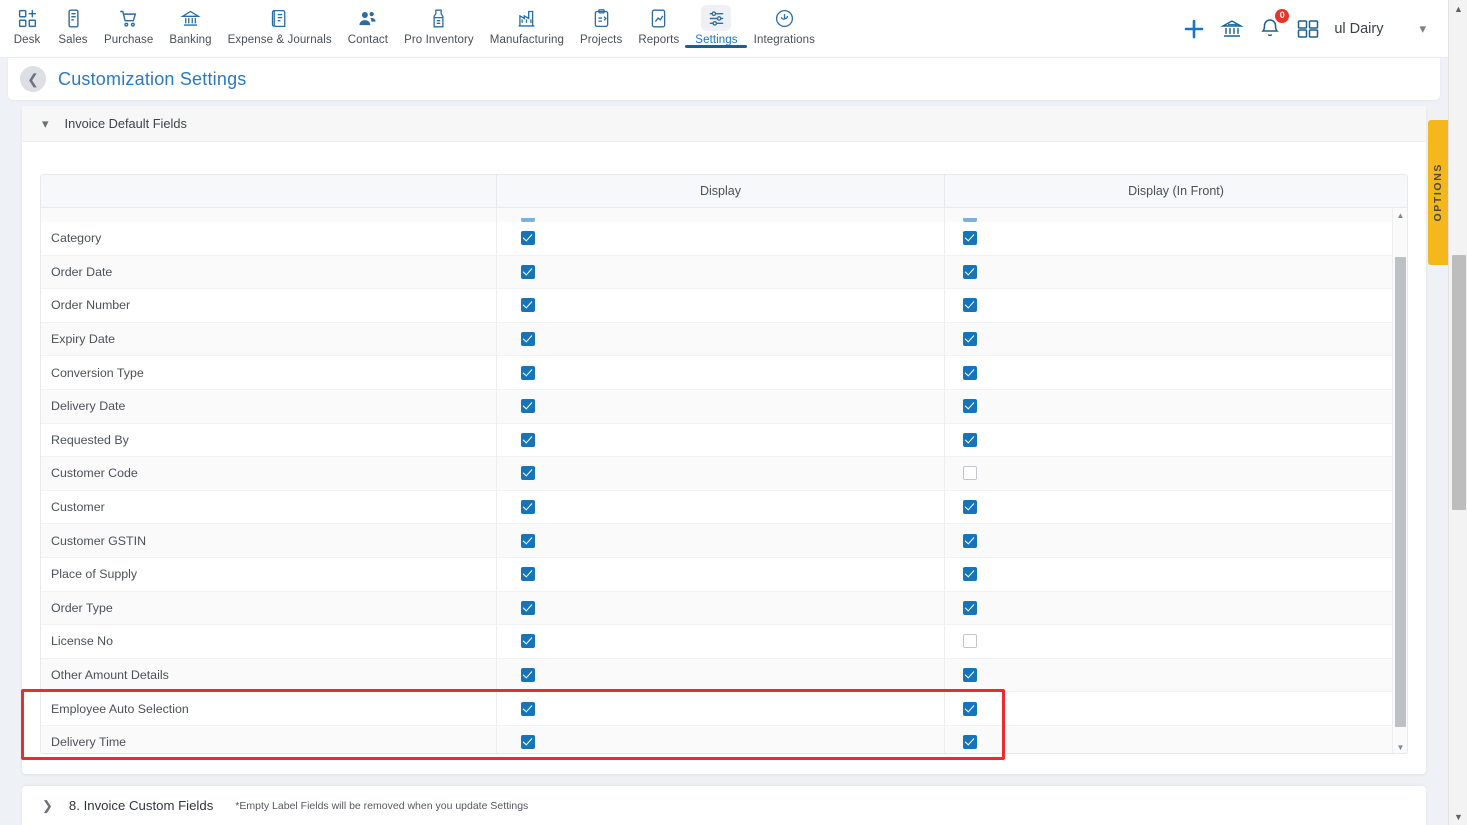 The width and height of the screenshot is (1467, 825). Describe the element at coordinates (1438, 192) in the screenshot. I see `options-side-tab: OPTIONS` at that location.